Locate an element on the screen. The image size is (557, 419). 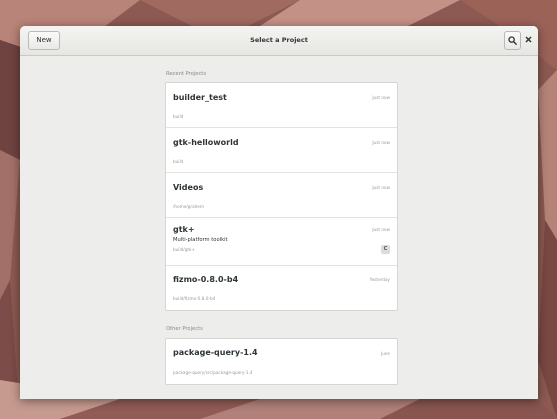
project-name: package-query-1.4 is located at coordinates (215, 352).